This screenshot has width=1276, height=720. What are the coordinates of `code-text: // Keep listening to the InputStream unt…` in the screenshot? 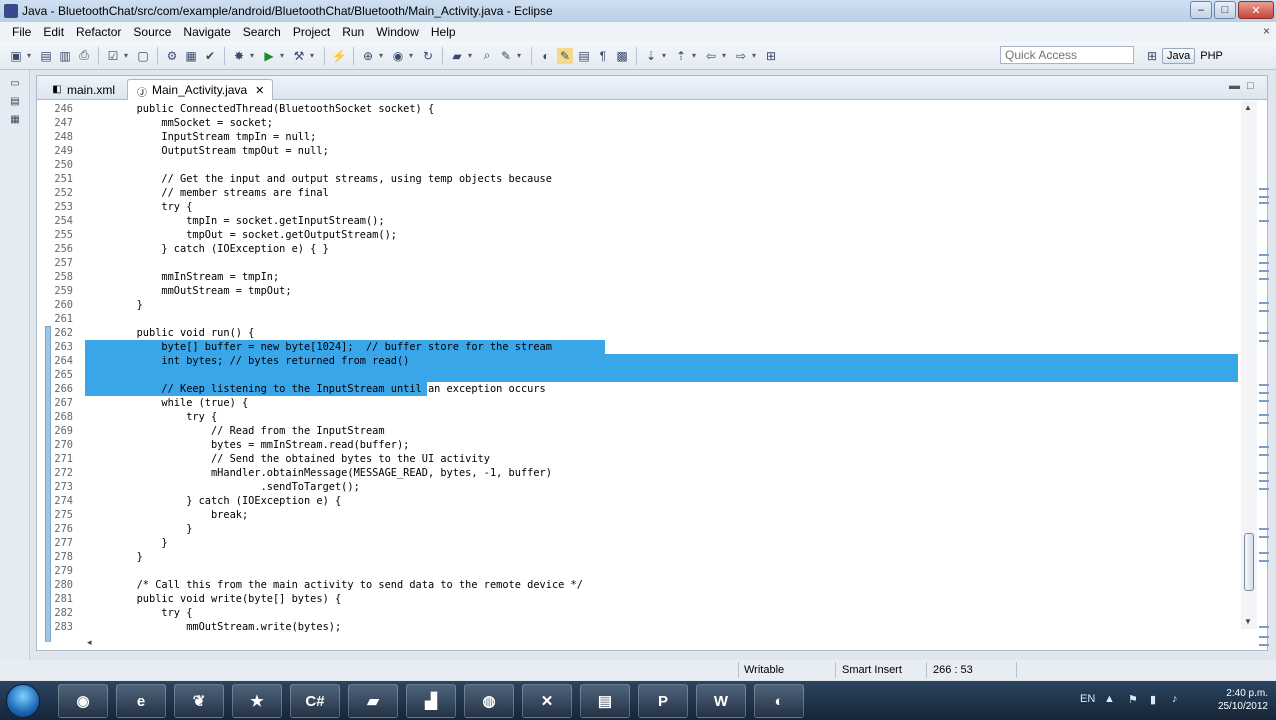 It's located at (316, 389).